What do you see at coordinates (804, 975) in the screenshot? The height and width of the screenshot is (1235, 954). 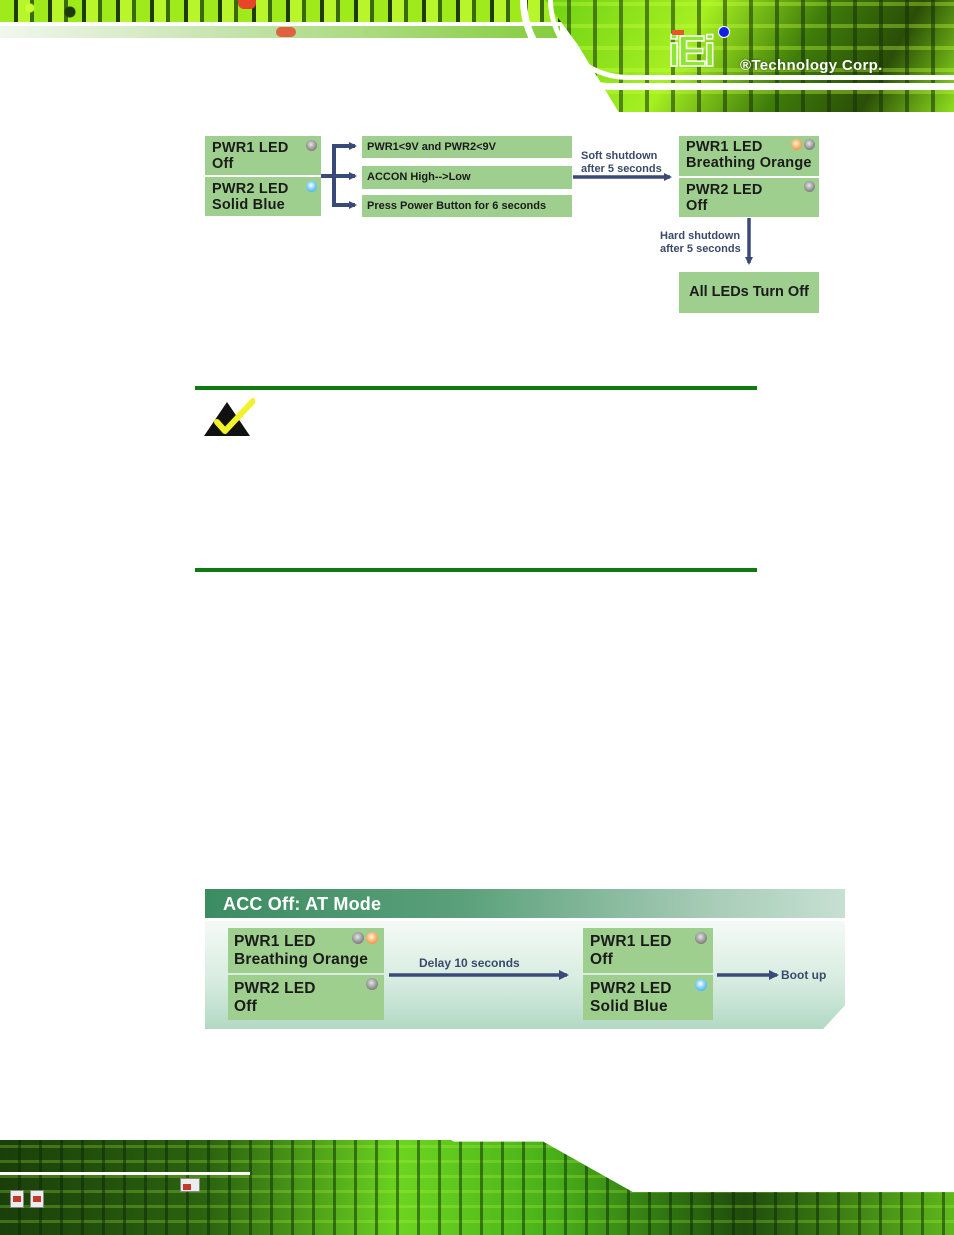 I see `boot-up-label: Boot up` at bounding box center [804, 975].